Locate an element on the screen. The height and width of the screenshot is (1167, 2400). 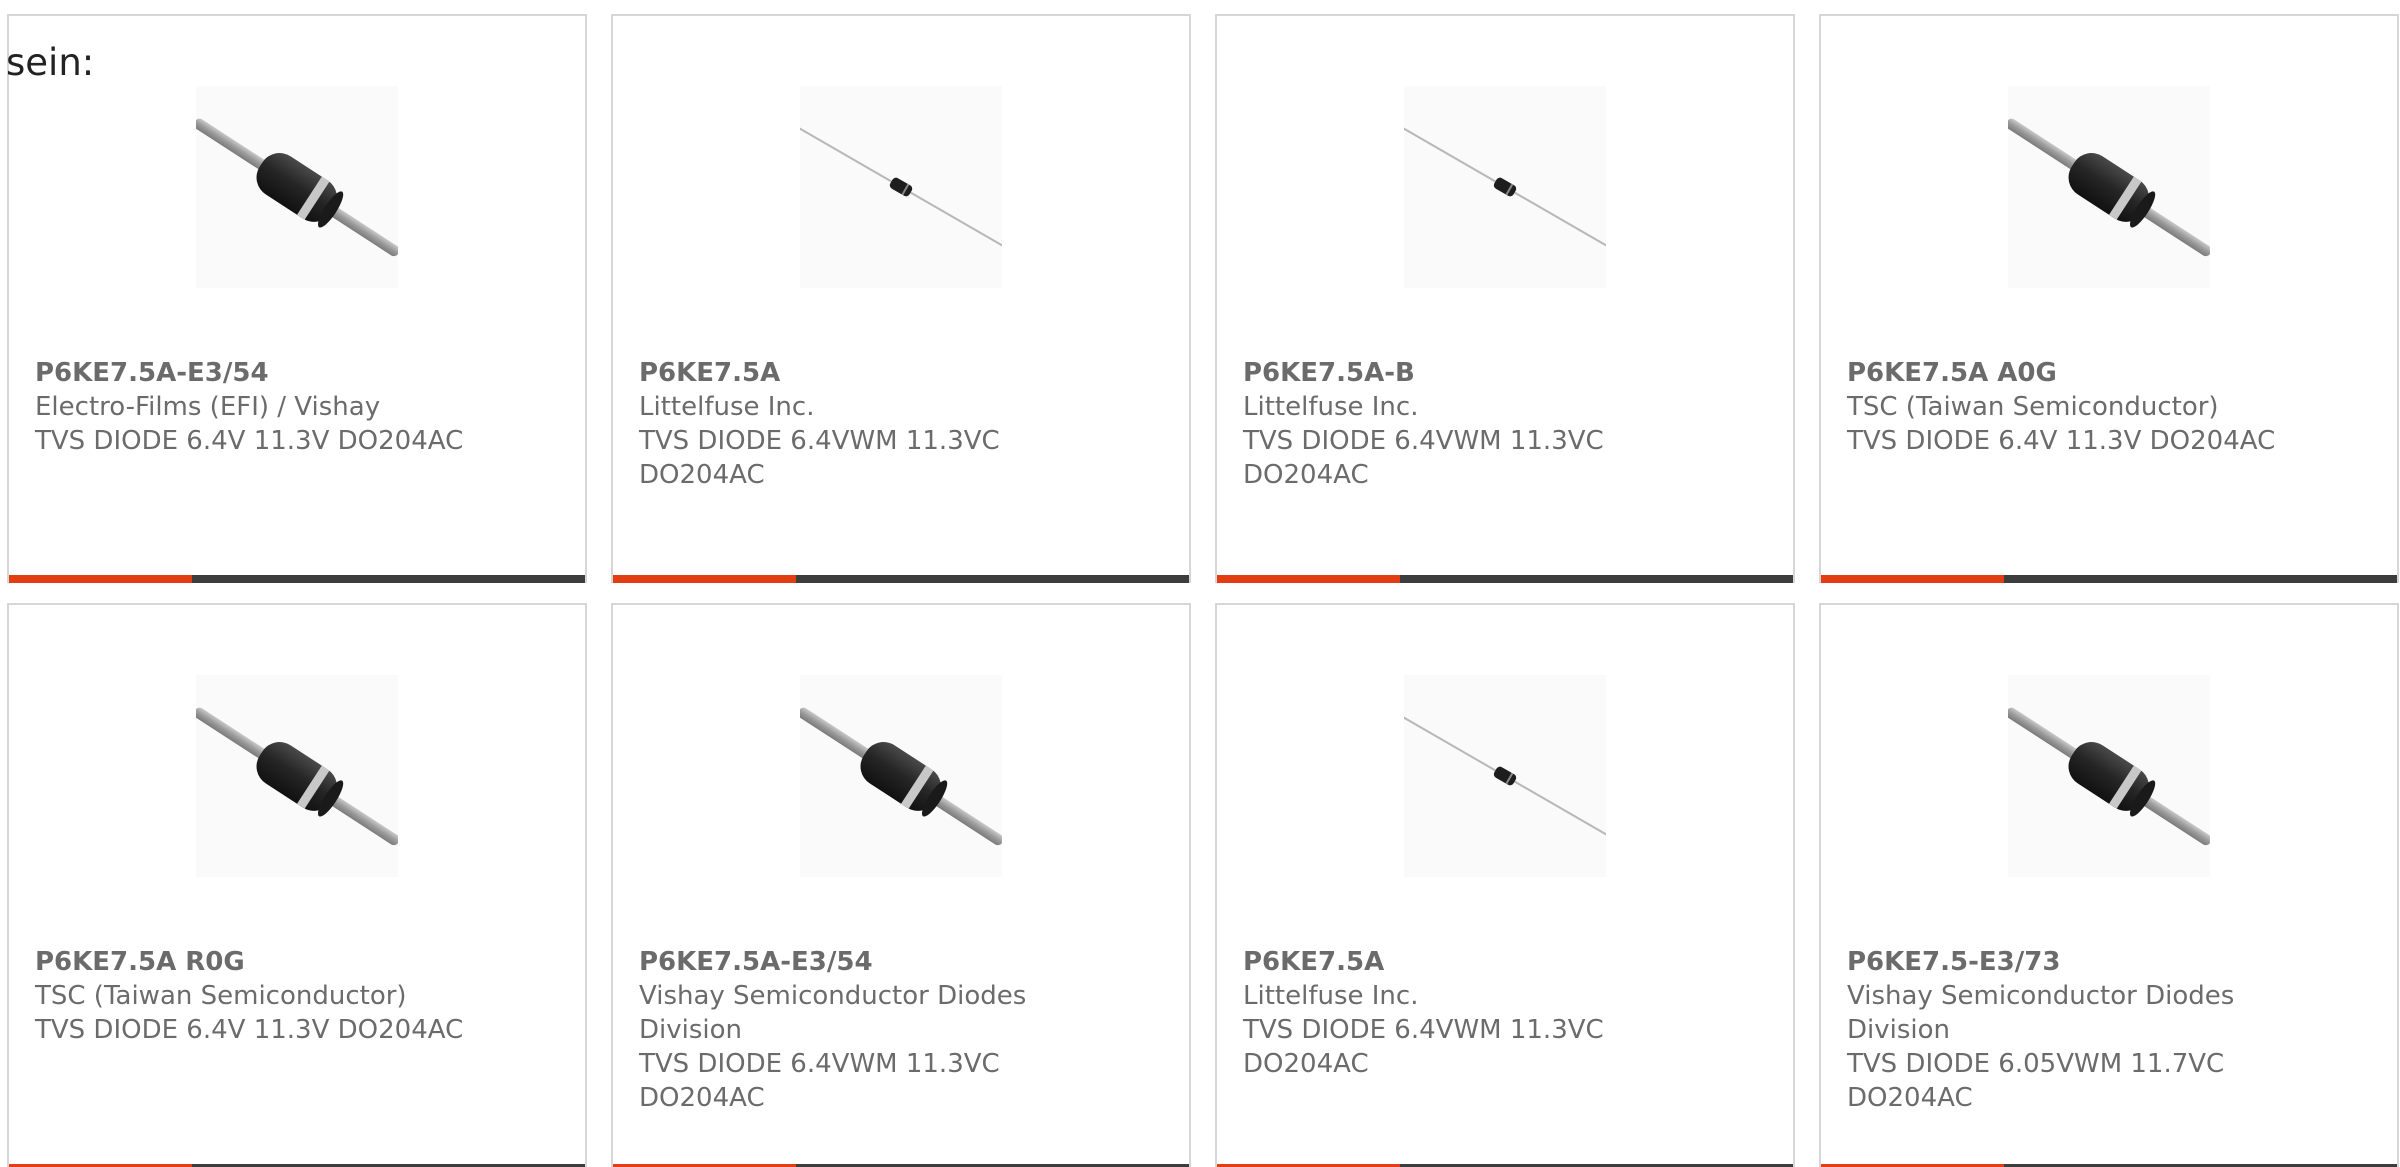
part-number: P6KE7.5A-B is located at coordinates (1458, 373).